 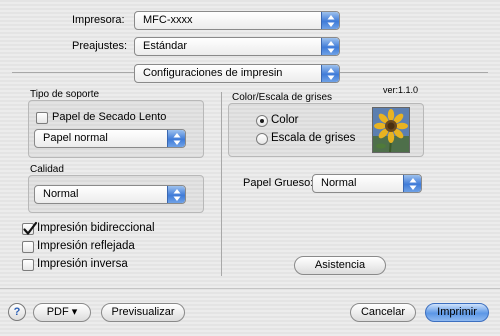 I want to click on help-button: ?, so click(x=17, y=312).